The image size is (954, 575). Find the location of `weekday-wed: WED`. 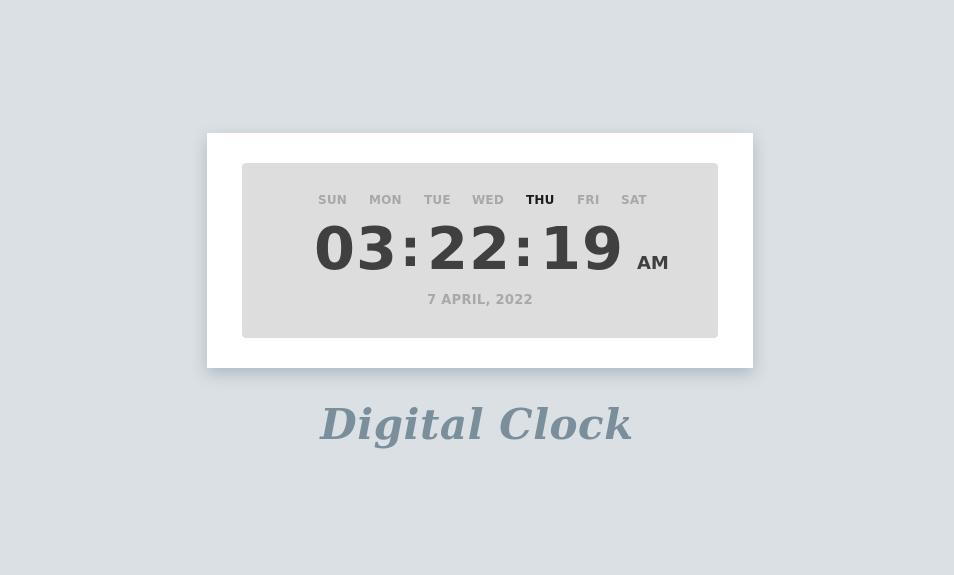

weekday-wed: WED is located at coordinates (488, 200).